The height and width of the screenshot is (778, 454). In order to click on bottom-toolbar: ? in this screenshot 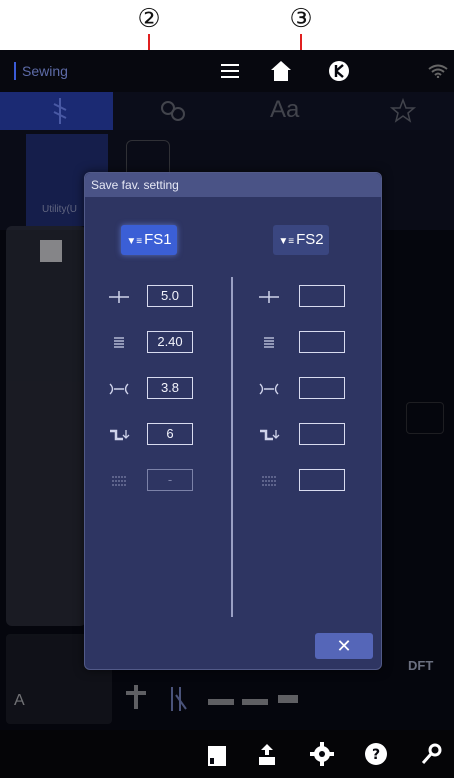, I will do `click(227, 754)`.